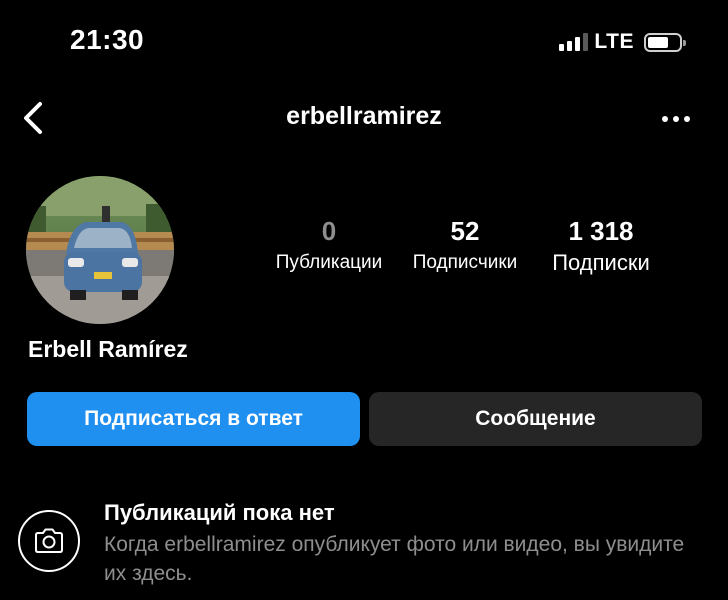 This screenshot has width=728, height=600. What do you see at coordinates (329, 262) in the screenshot?
I see `posts-label: Публикации` at bounding box center [329, 262].